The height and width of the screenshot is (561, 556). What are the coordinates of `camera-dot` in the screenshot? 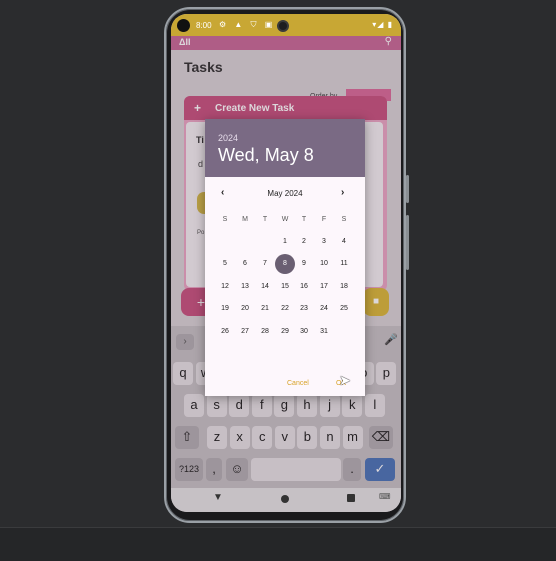 It's located at (183, 25).